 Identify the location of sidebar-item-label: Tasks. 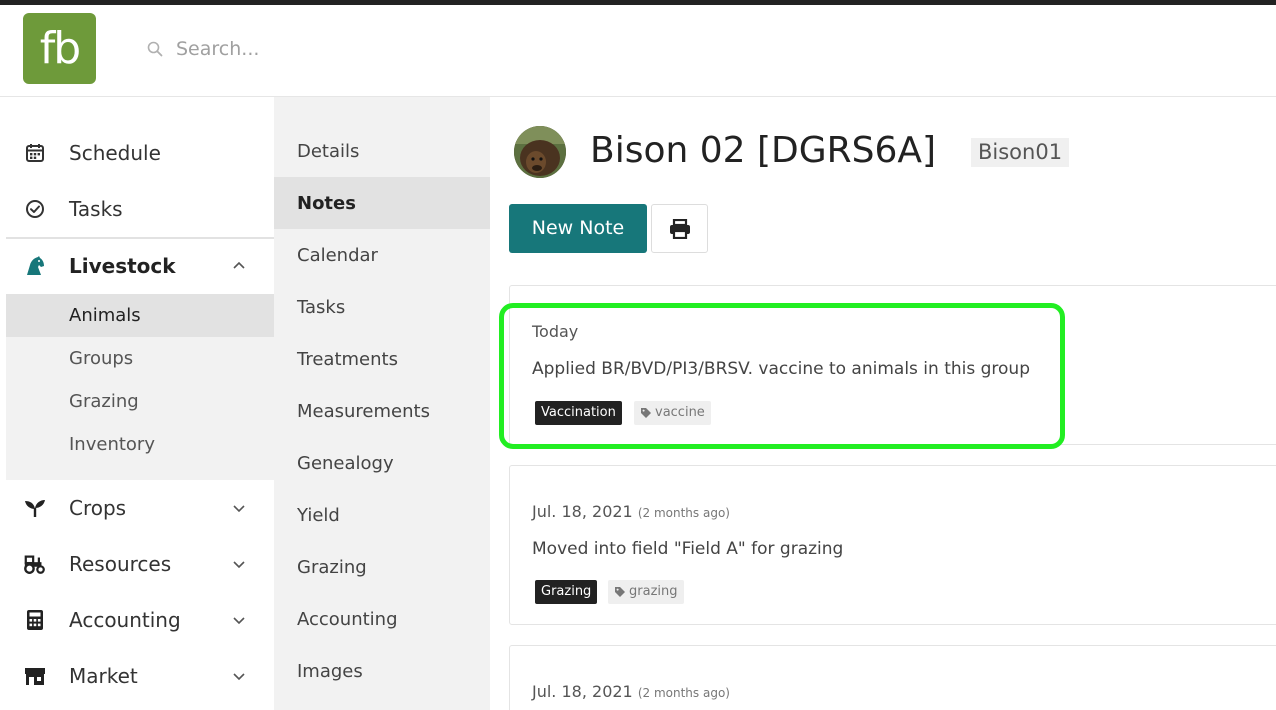
(96, 209).